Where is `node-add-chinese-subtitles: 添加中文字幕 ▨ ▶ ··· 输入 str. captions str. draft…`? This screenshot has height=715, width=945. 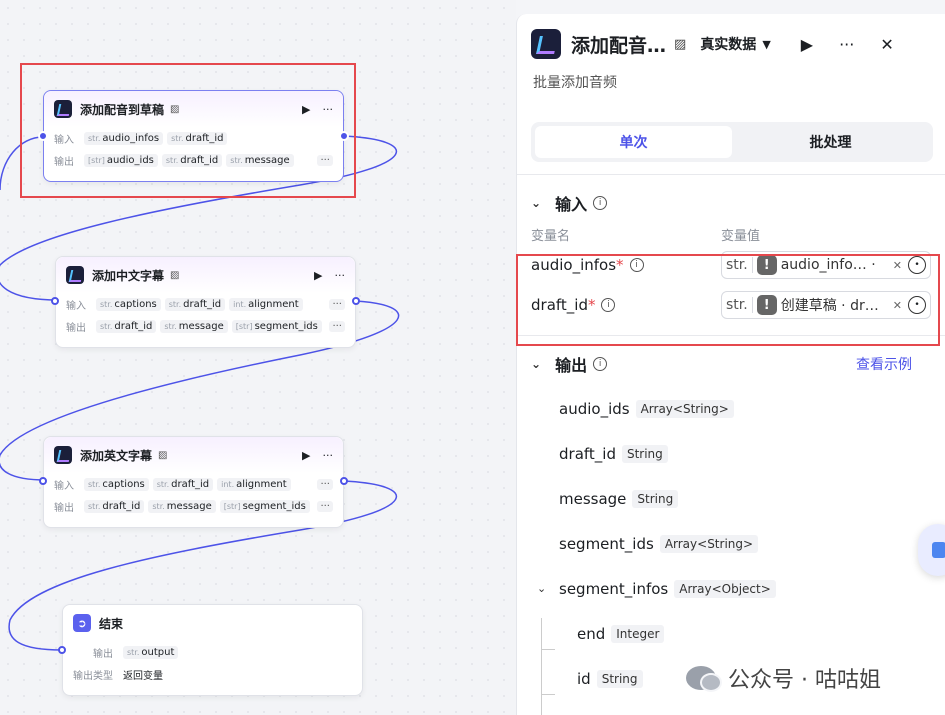
node-add-chinese-subtitles: 添加中文字幕 ▨ ▶ ··· 输入 str. captions str. draft… is located at coordinates (205, 302).